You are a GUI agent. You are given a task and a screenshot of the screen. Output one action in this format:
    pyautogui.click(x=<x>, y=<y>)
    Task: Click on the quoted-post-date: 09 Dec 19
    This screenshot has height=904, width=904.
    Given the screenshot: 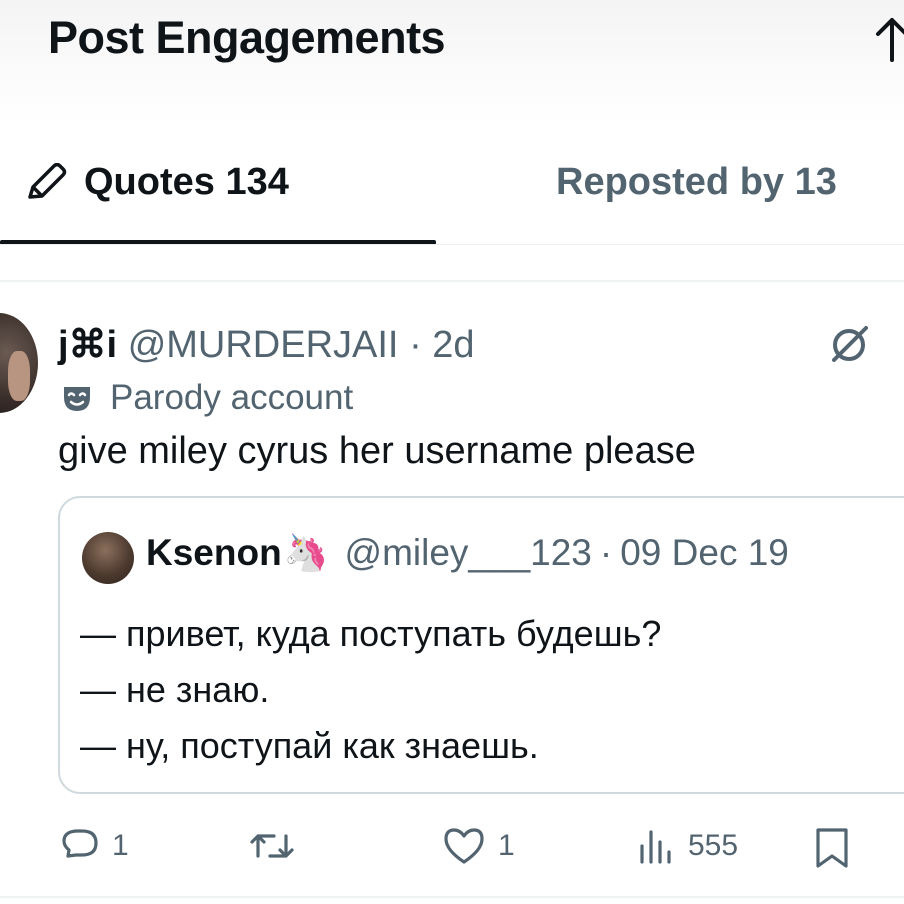 What is the action you would take?
    pyautogui.click(x=704, y=552)
    